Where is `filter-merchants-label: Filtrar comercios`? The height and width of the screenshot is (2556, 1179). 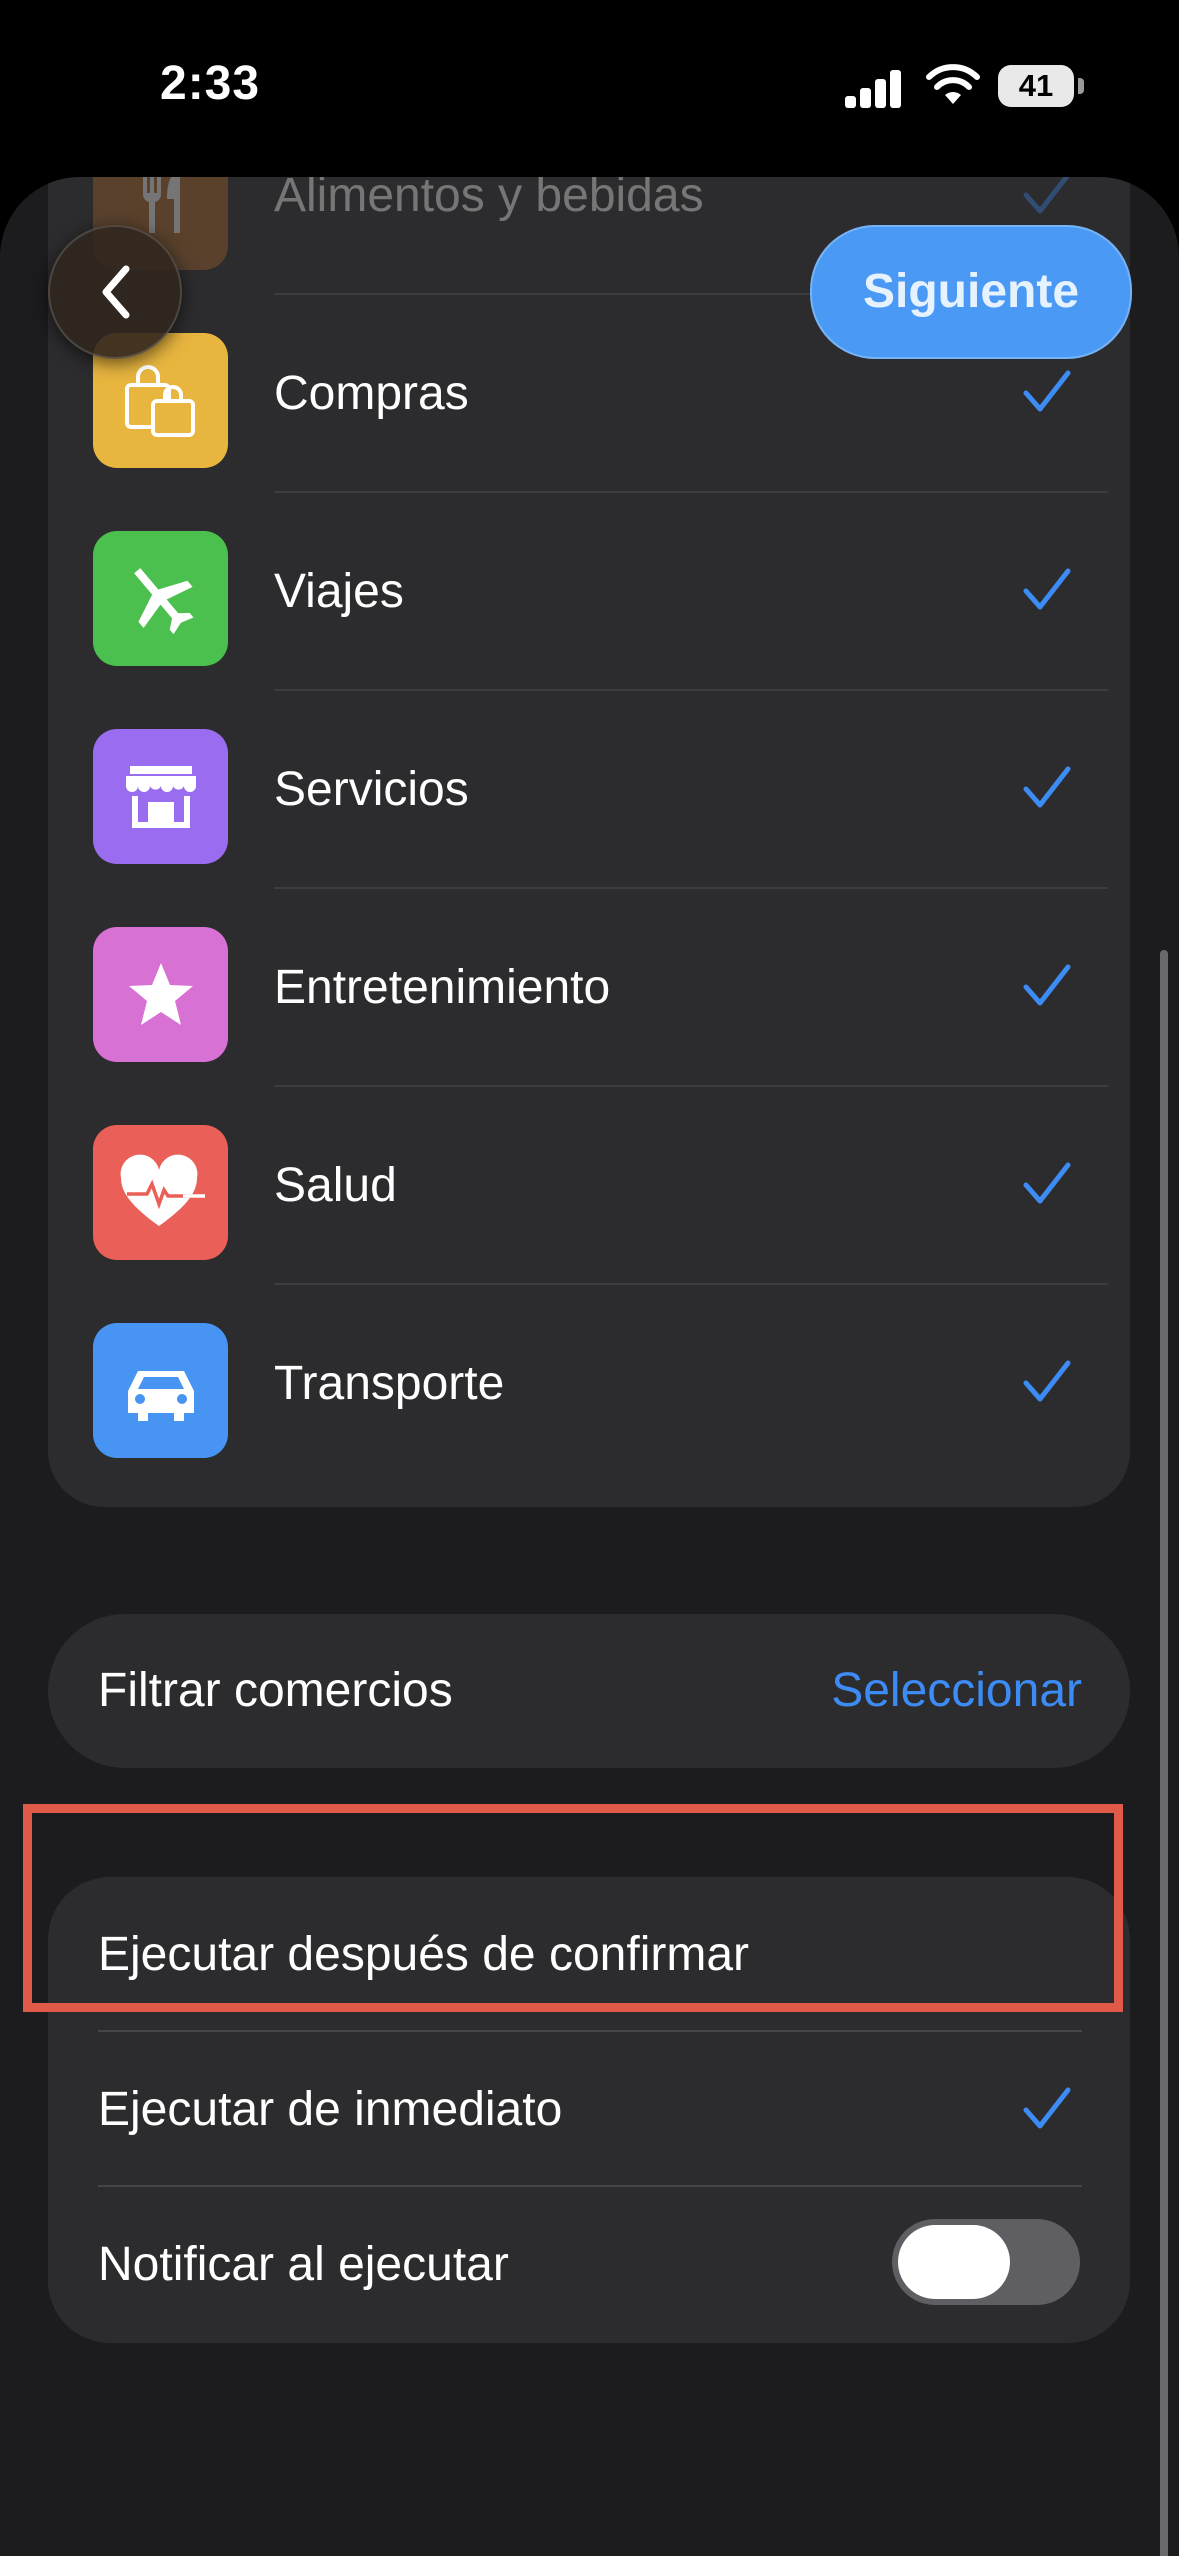 filter-merchants-label: Filtrar comercios is located at coordinates (275, 1690).